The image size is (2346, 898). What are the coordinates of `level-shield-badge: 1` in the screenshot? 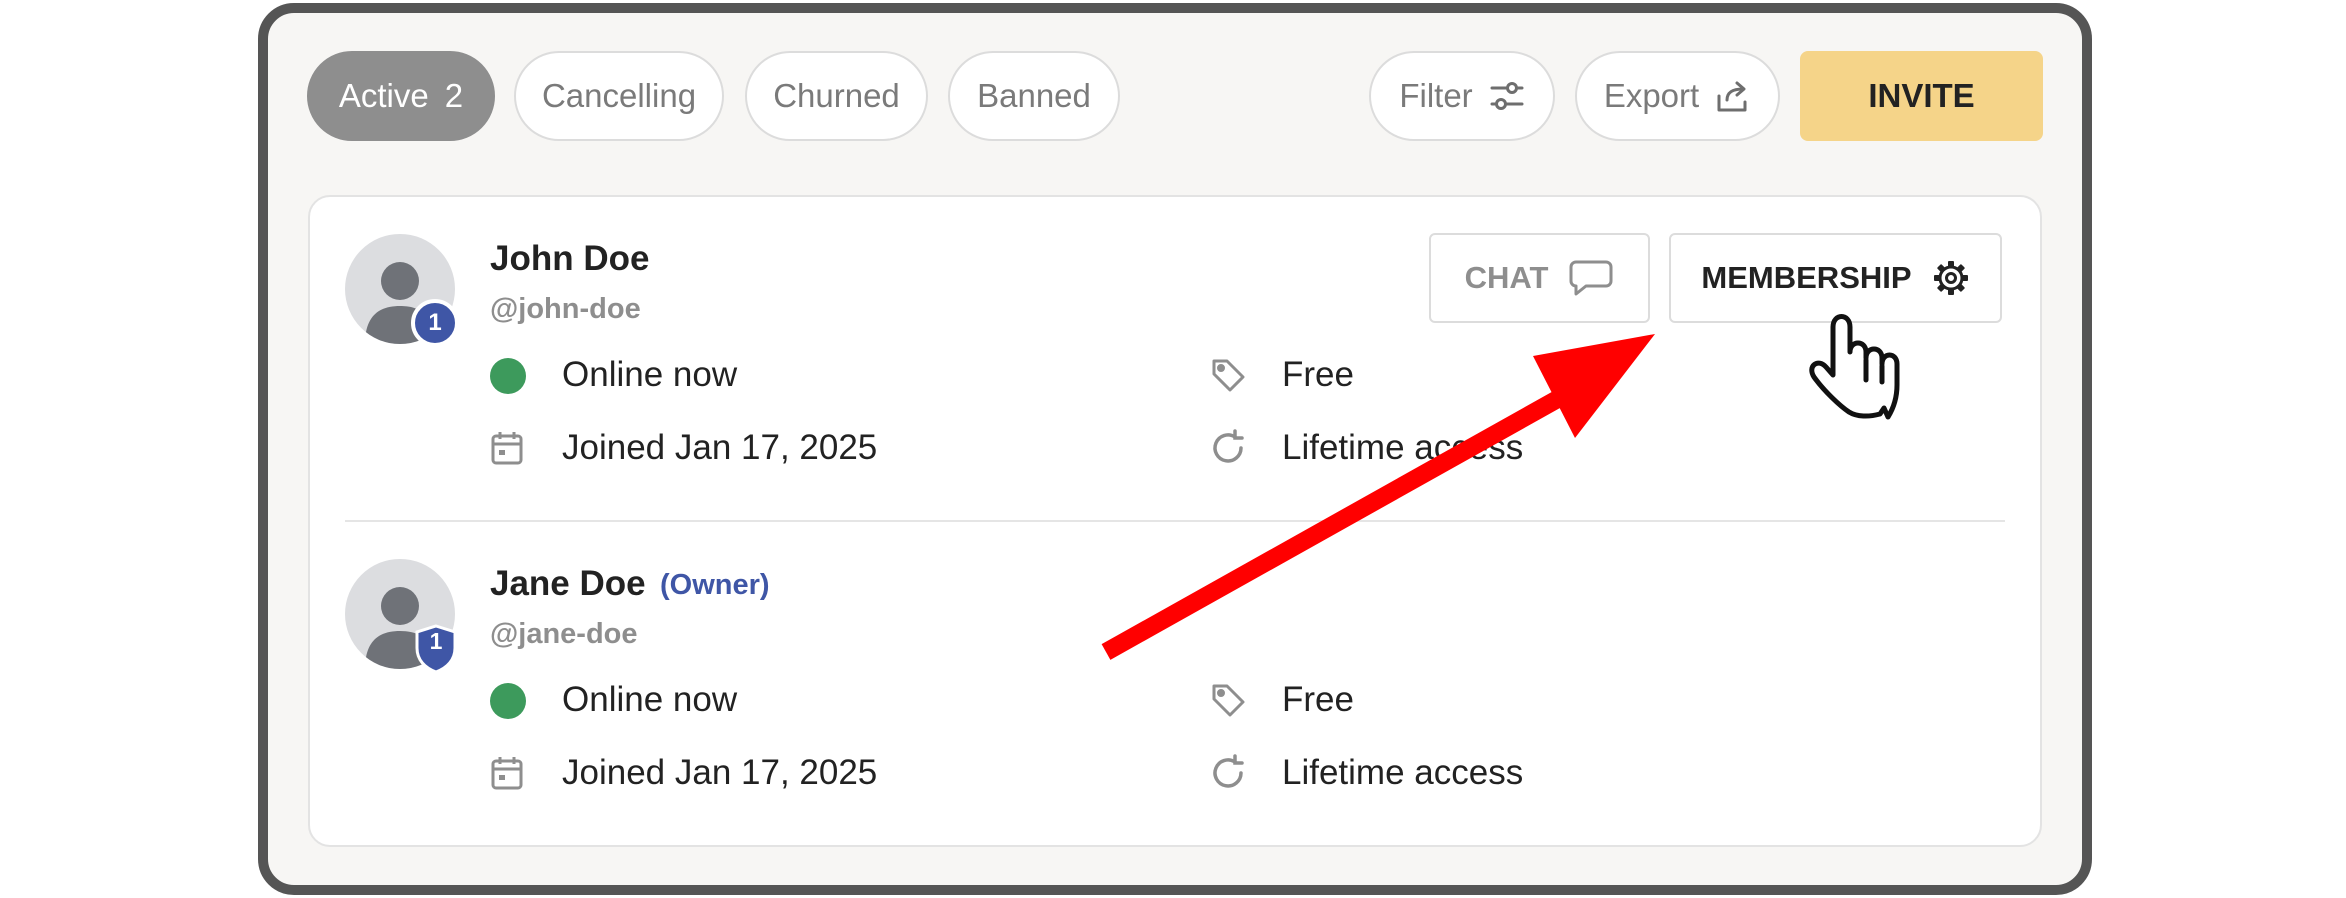 It's located at (436, 649).